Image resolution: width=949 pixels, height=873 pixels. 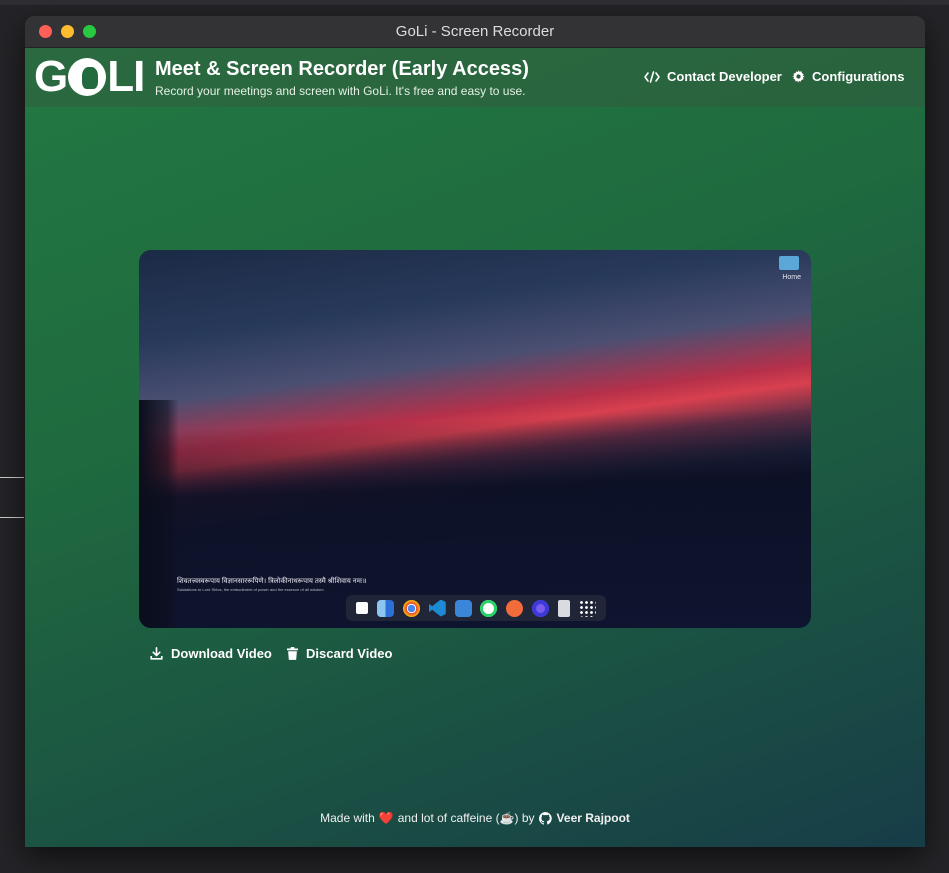 I want to click on download-video-label: Download Video, so click(x=221, y=653).